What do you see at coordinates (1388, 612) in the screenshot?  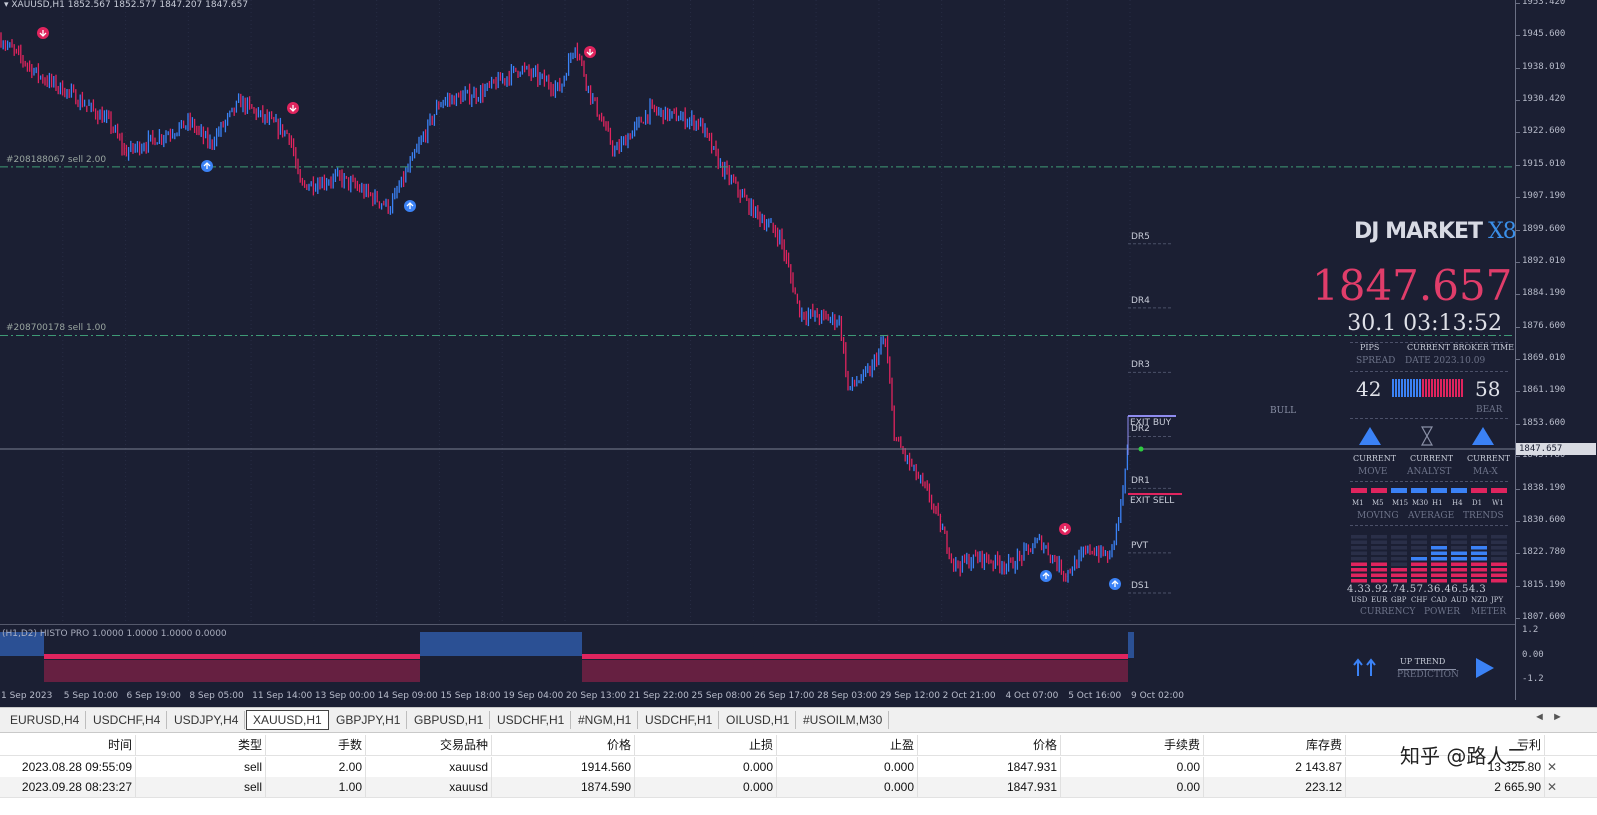 I see `currency-label: CURRENCY` at bounding box center [1388, 612].